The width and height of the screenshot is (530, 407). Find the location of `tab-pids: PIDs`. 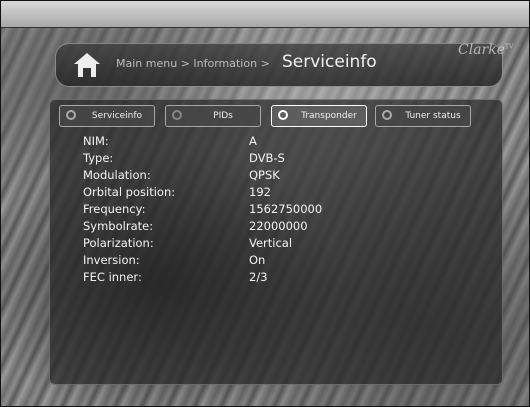

tab-pids: PIDs is located at coordinates (213, 116).